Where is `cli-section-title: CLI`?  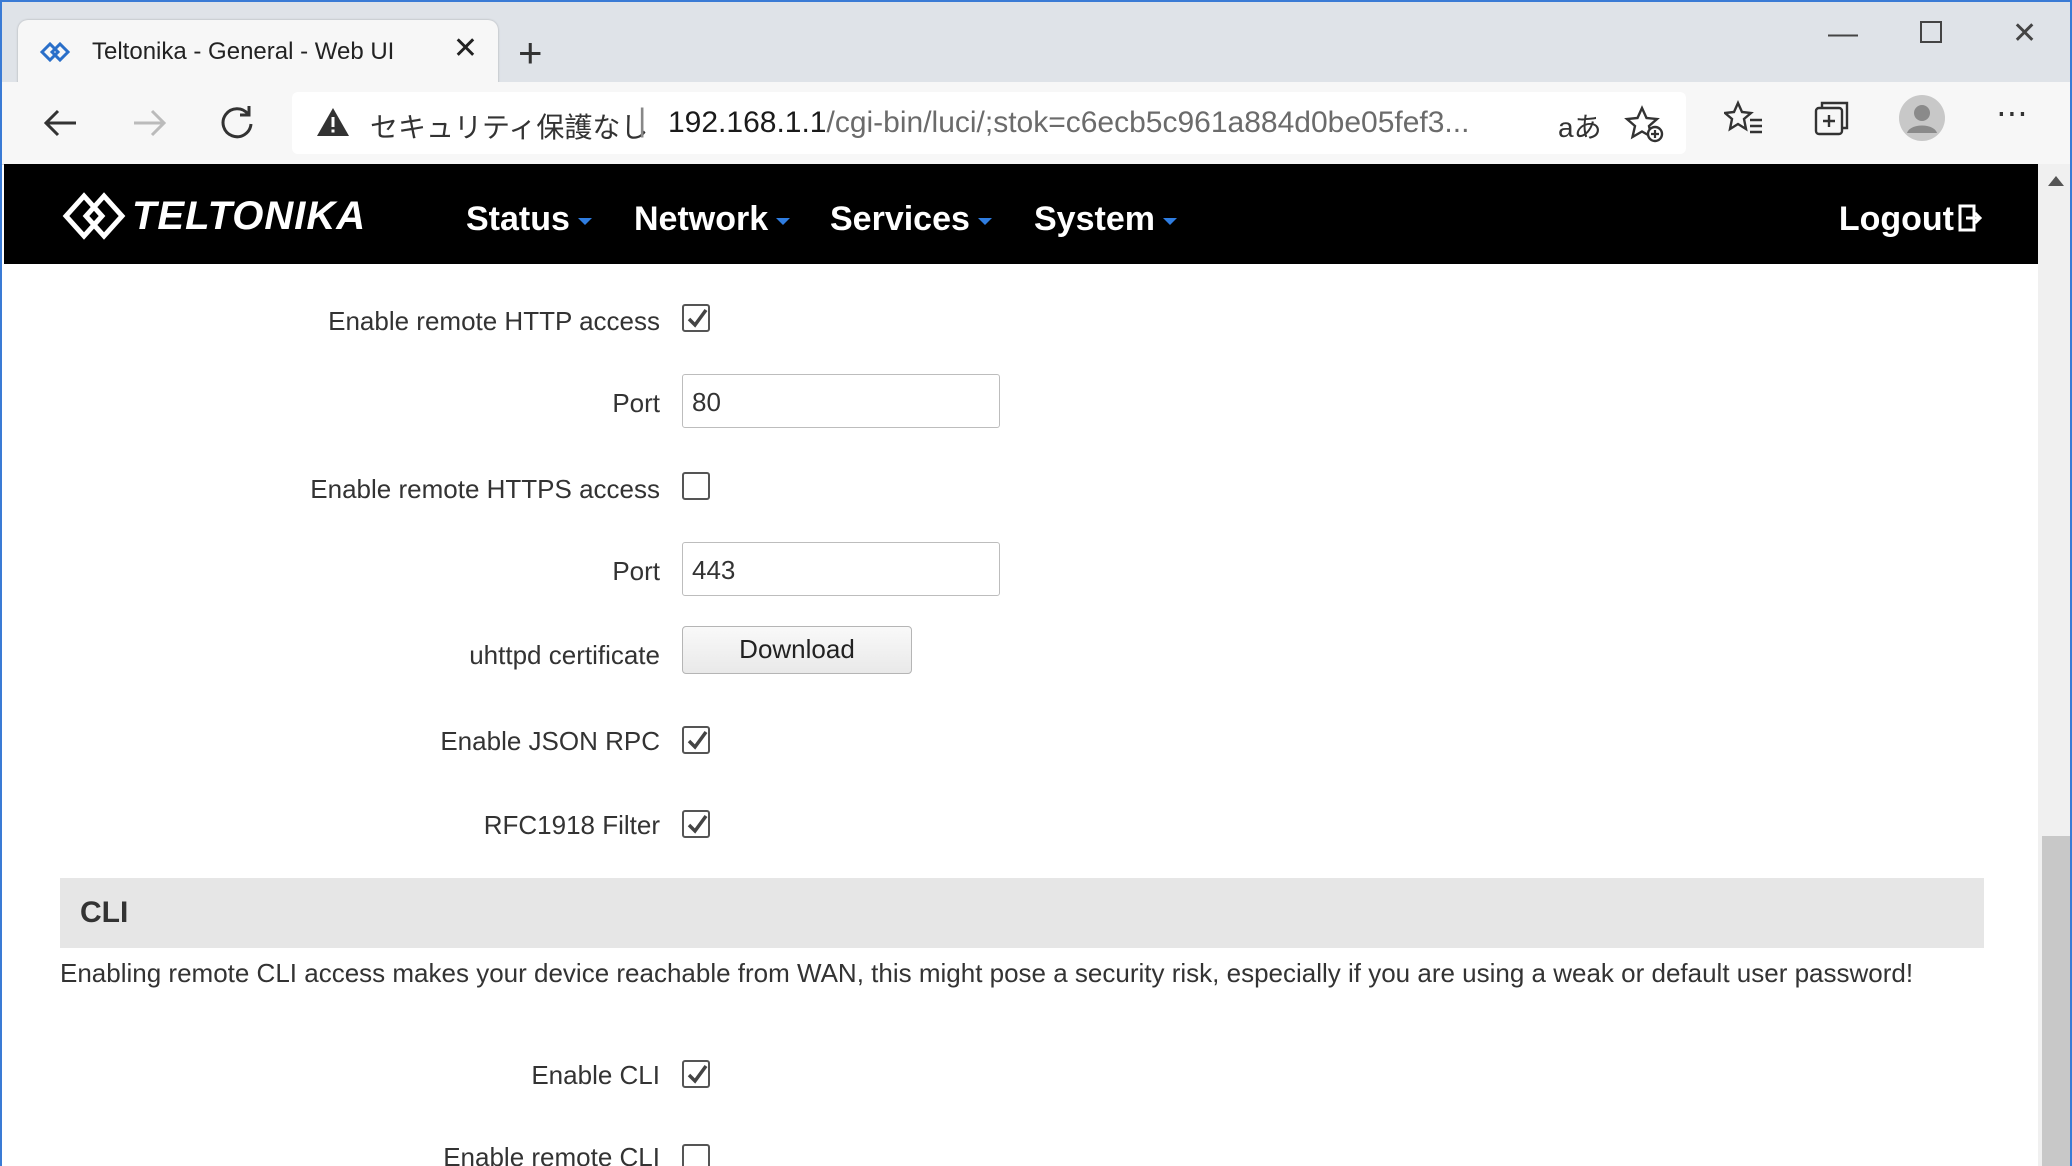
cli-section-title: CLI is located at coordinates (104, 912).